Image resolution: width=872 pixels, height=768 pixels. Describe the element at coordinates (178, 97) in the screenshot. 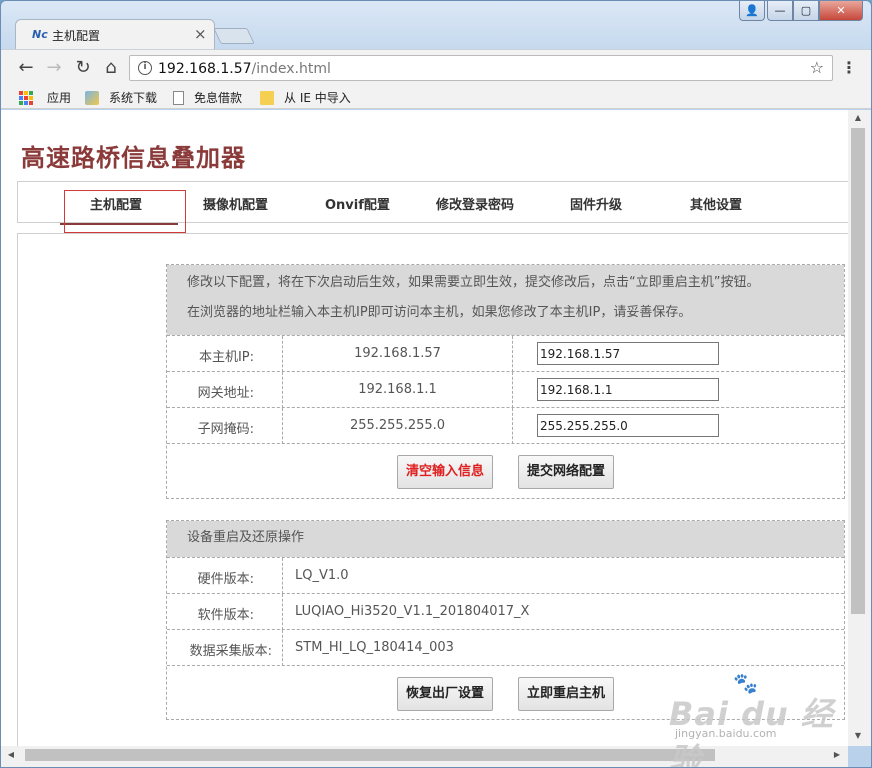

I see `document-icon` at that location.